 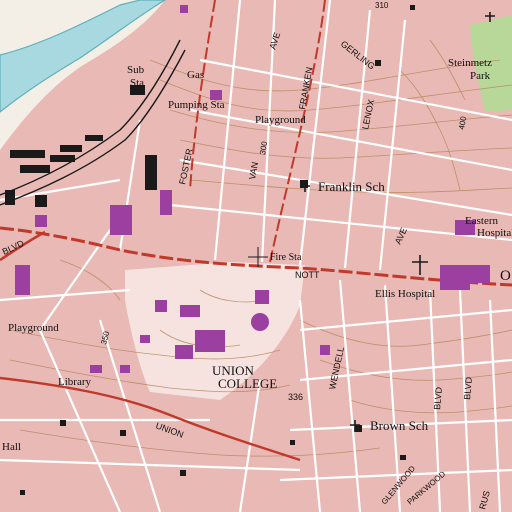 I want to click on label-steinmetz: Steinmetz, so click(x=470, y=63).